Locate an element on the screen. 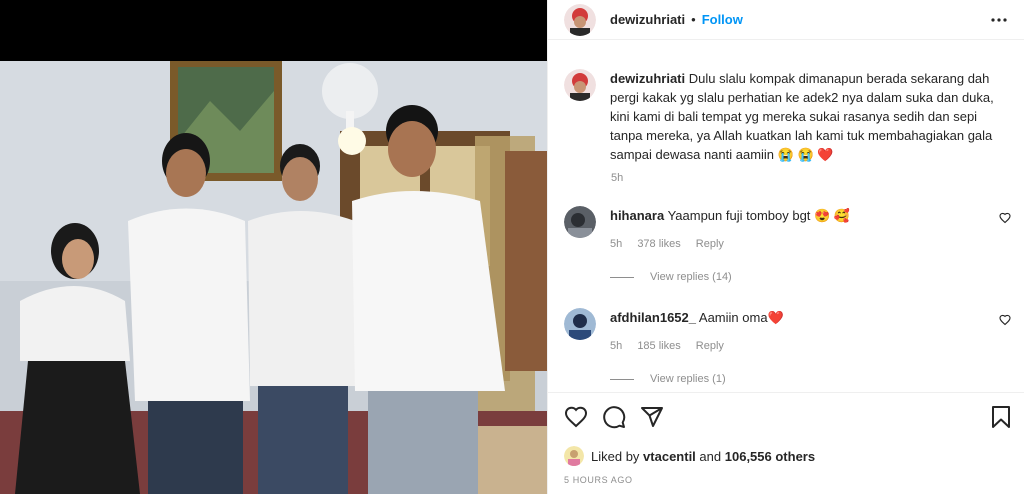 This screenshot has width=1024, height=494. comment-meta: 5h 378 likes Reply is located at coordinates (673, 244).